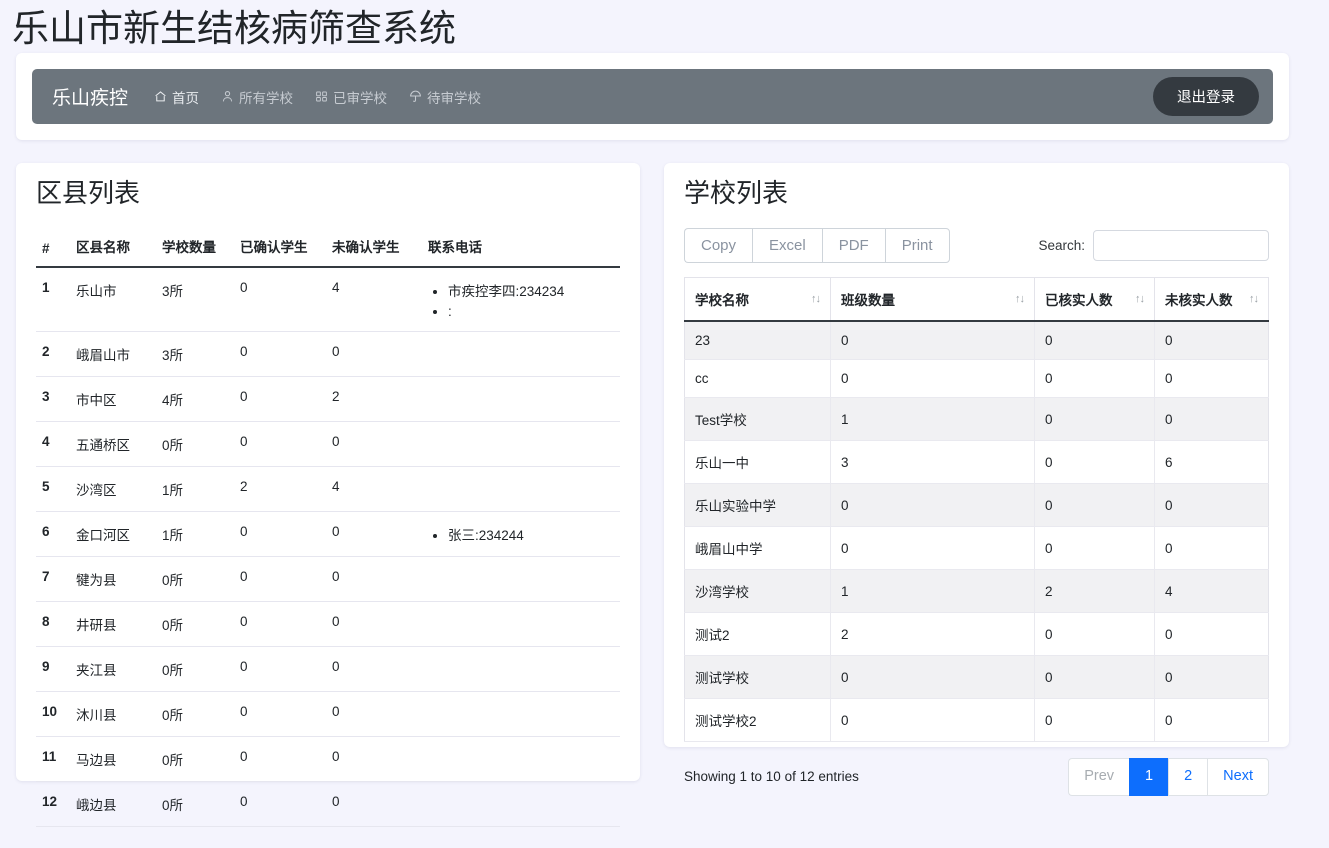 This screenshot has height=848, width=1329. I want to click on nav-item-home: 首页, so click(176, 97).